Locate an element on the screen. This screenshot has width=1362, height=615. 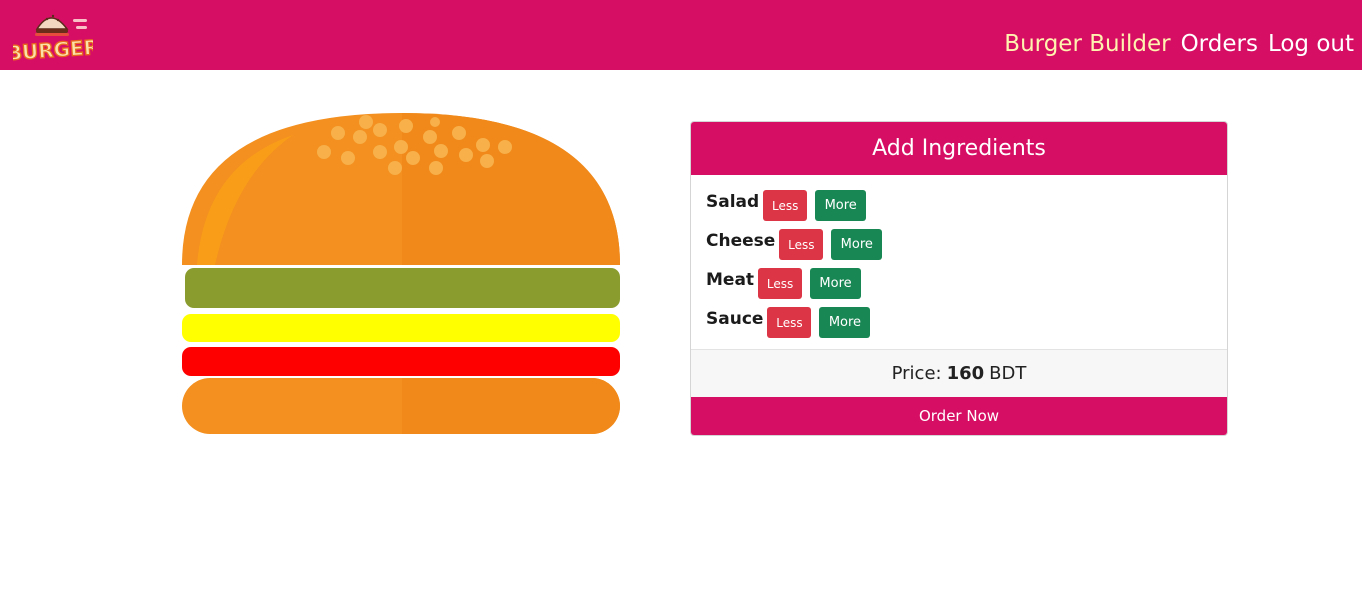
burger-logo: BURGER is located at coordinates (53, 34).